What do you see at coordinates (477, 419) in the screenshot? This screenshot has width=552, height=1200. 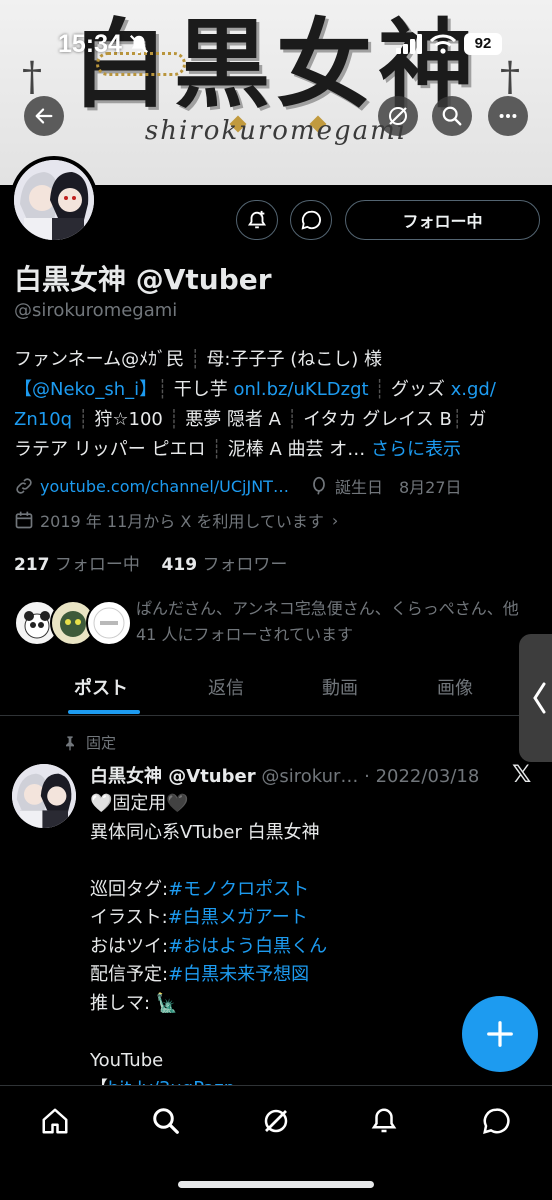 I see `bio-text: ガ` at bounding box center [477, 419].